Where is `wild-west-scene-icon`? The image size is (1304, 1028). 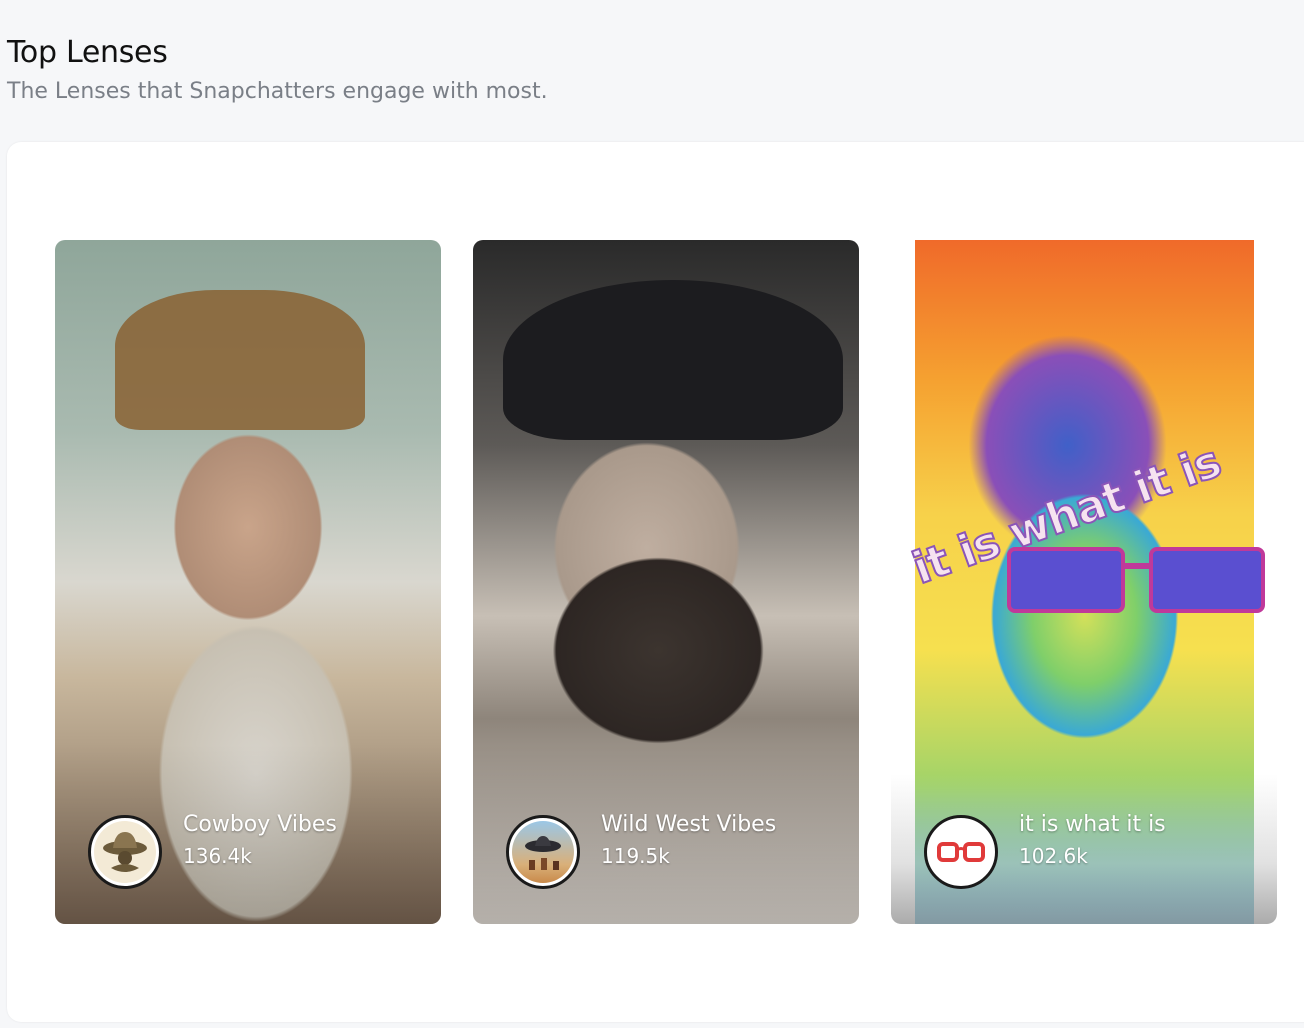 wild-west-scene-icon is located at coordinates (543, 852).